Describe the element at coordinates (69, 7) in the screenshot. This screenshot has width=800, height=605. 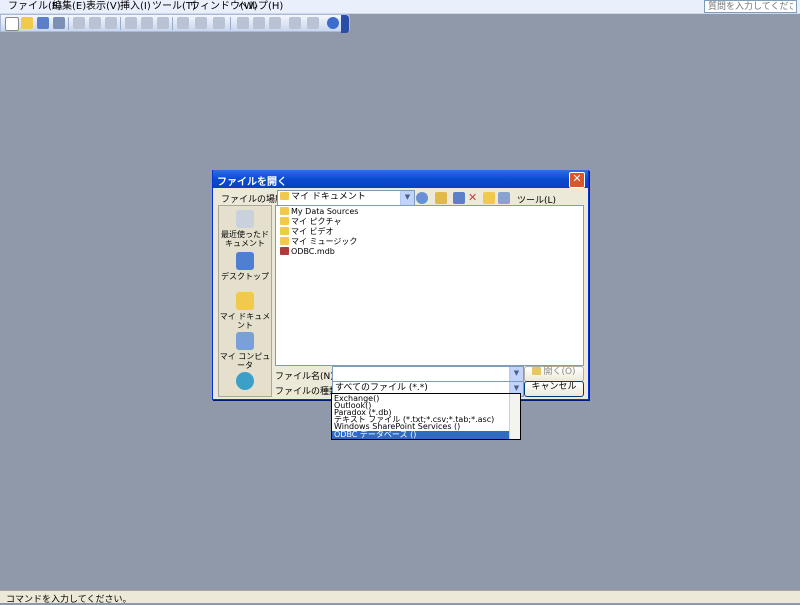
I see `menu-edit: 編集(E)` at that location.